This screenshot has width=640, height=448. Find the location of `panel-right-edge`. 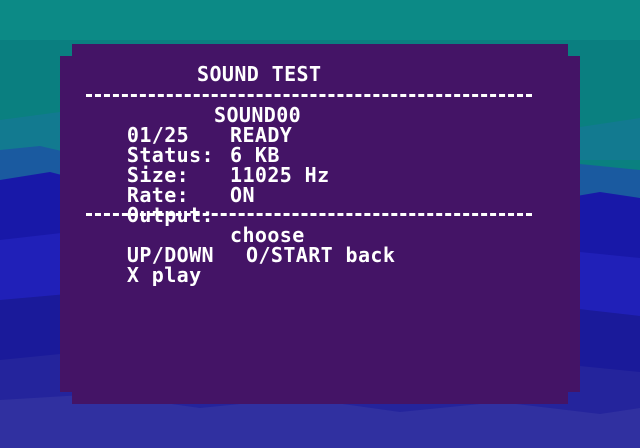

panel-right-edge is located at coordinates (574, 224).